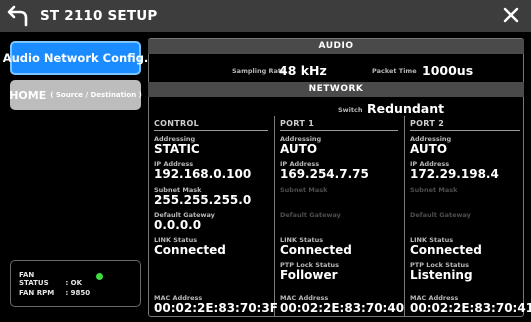  I want to click on switch-label: Switch, so click(350, 110).